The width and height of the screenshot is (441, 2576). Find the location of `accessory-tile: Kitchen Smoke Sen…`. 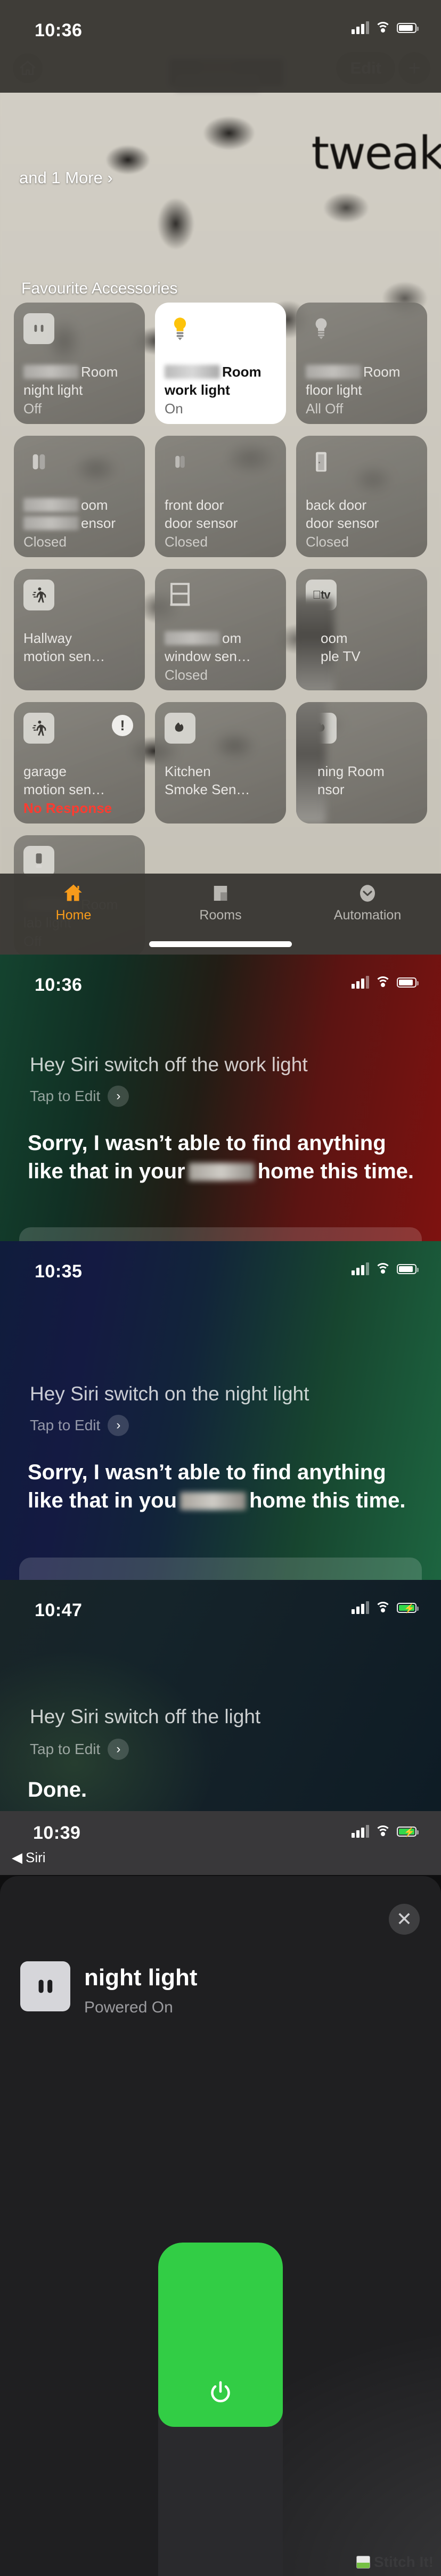

accessory-tile: Kitchen Smoke Sen… is located at coordinates (220, 763).